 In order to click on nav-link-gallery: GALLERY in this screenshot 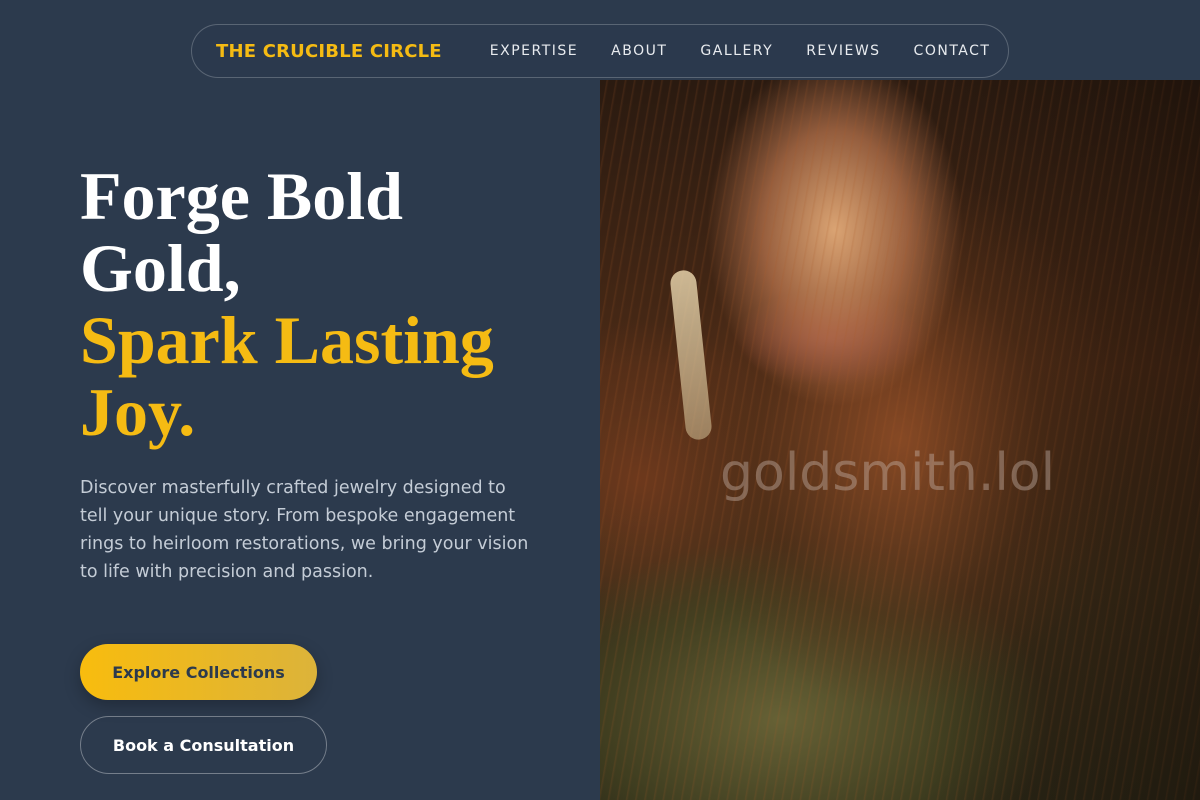, I will do `click(736, 51)`.